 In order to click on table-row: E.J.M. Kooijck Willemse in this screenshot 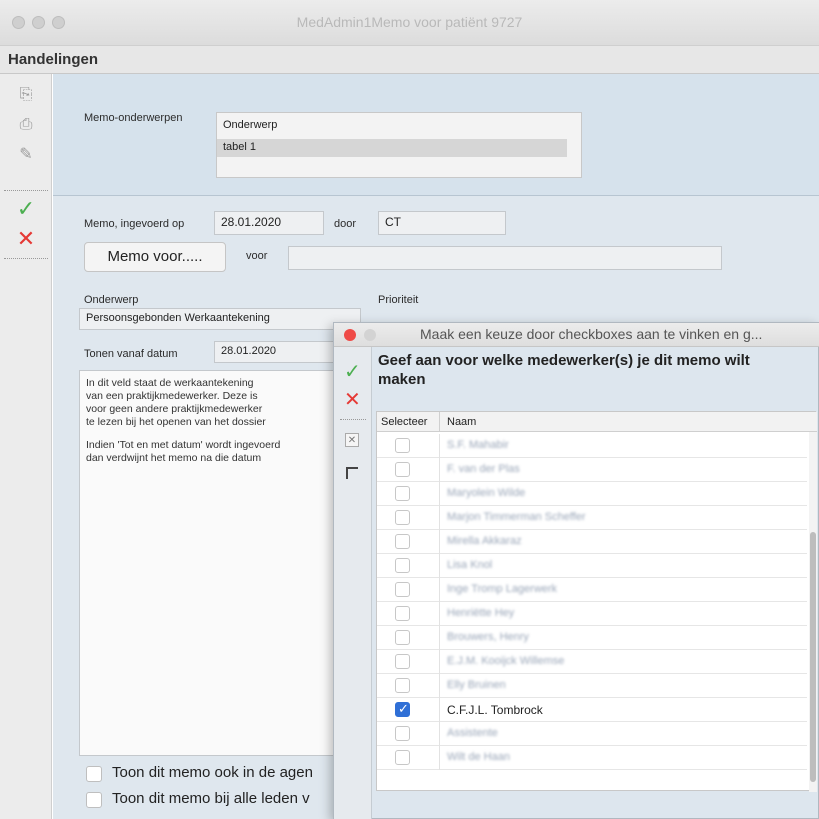, I will do `click(592, 662)`.